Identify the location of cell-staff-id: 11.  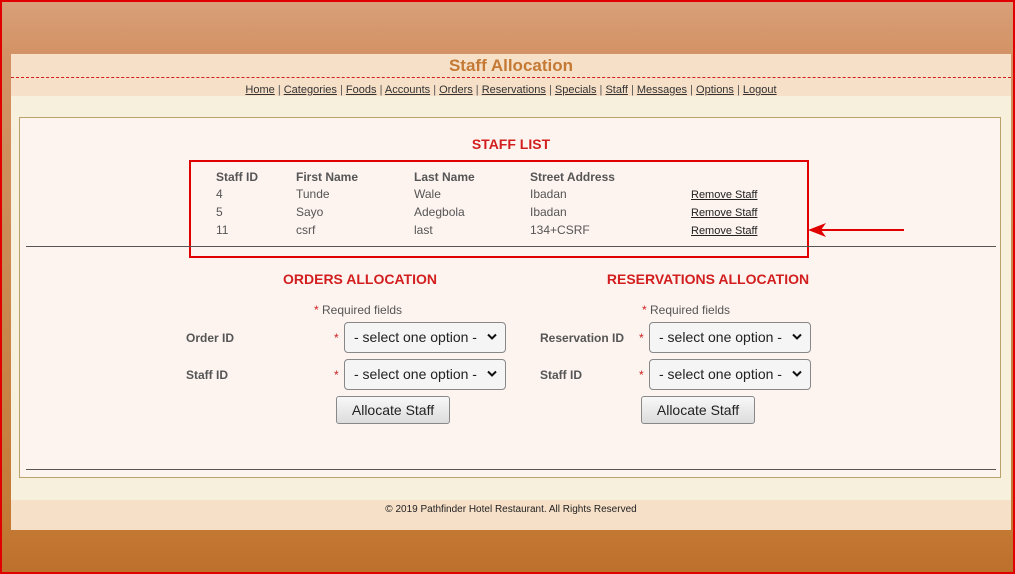
(222, 230).